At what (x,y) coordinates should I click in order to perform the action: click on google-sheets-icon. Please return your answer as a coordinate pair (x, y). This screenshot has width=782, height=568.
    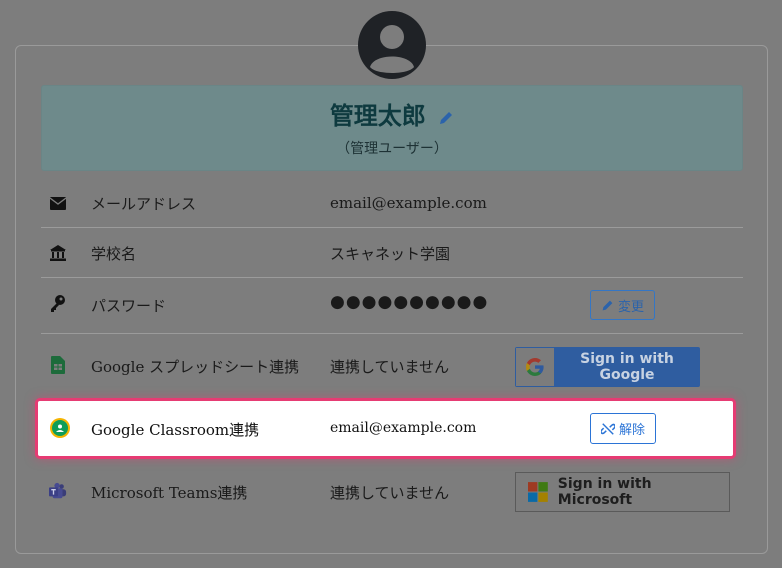
    Looking at the image, I should click on (58, 365).